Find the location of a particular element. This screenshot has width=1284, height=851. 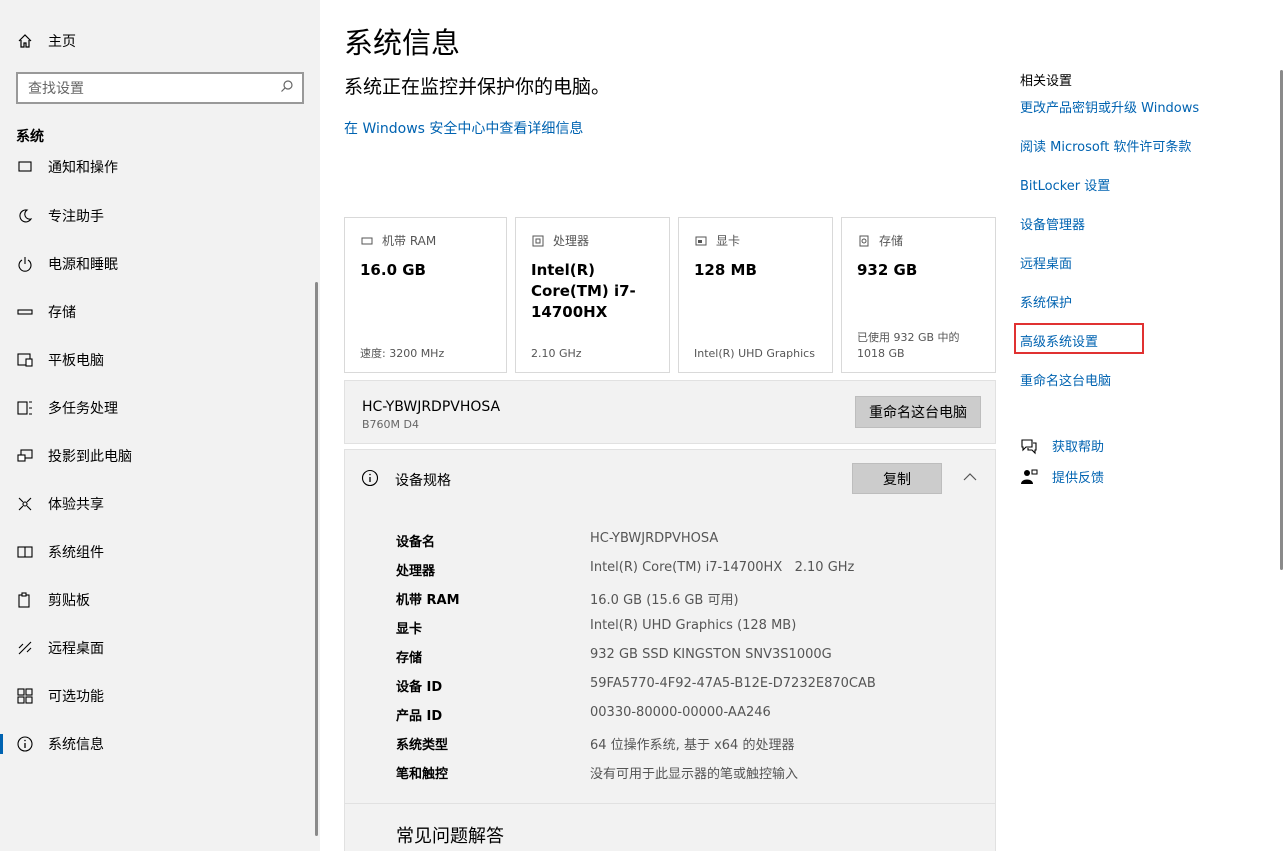

sidebar-item-project: 投影到此电脑 is located at coordinates (160, 456).